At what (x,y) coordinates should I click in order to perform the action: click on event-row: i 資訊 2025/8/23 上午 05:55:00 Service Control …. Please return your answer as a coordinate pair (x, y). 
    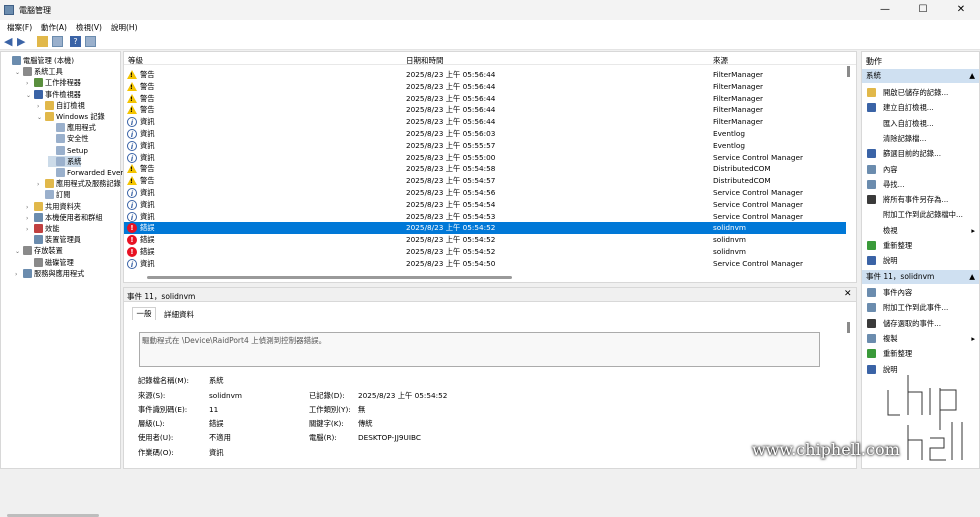
    Looking at the image, I should click on (485, 158).